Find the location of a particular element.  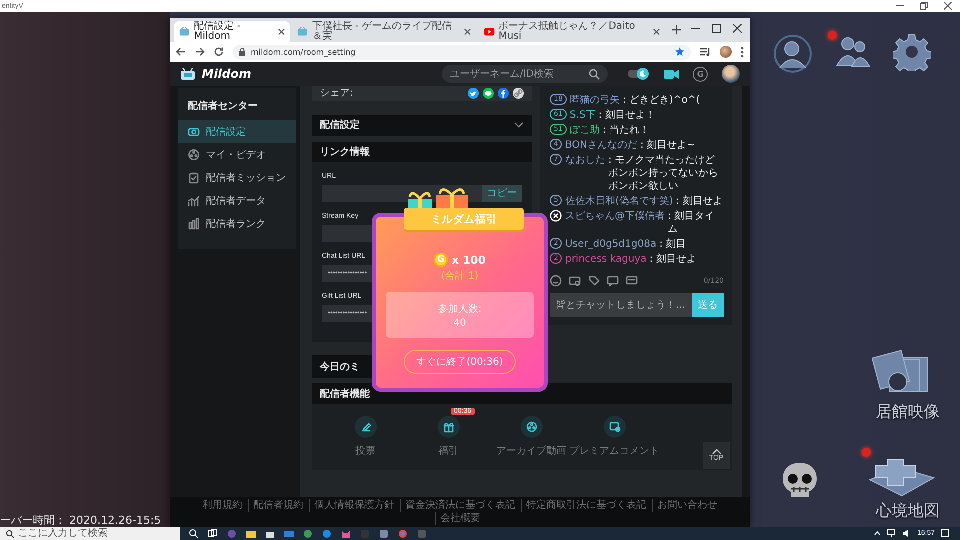

menu-icon is located at coordinates (742, 52).